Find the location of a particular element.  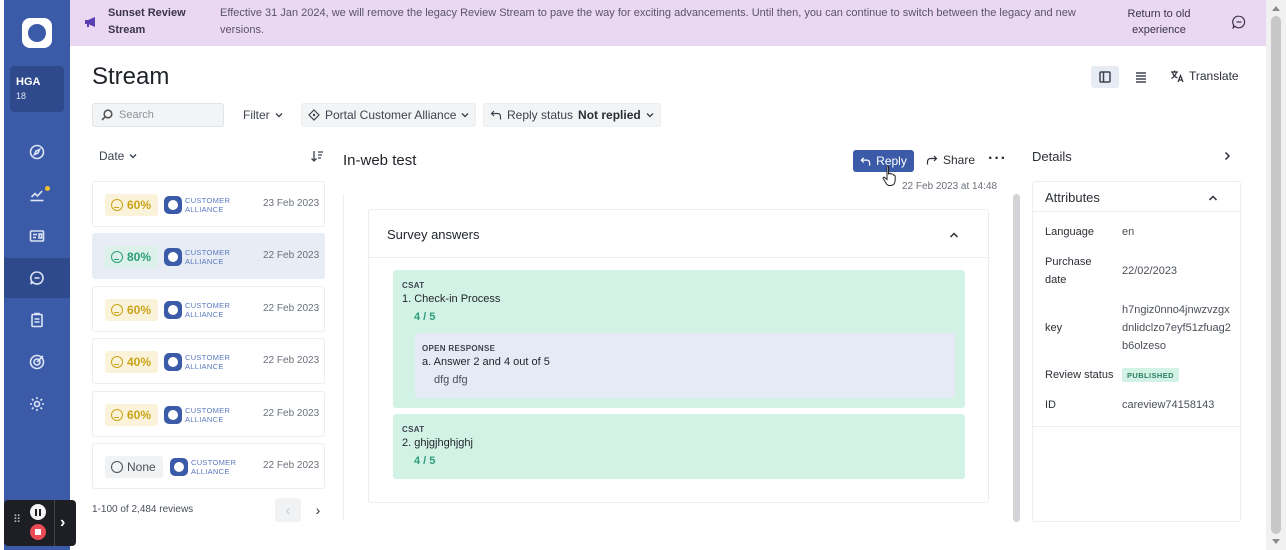

review-list-item: 60% CUSTOMER ALLIANCE 23 Feb 2023 is located at coordinates (208, 204).